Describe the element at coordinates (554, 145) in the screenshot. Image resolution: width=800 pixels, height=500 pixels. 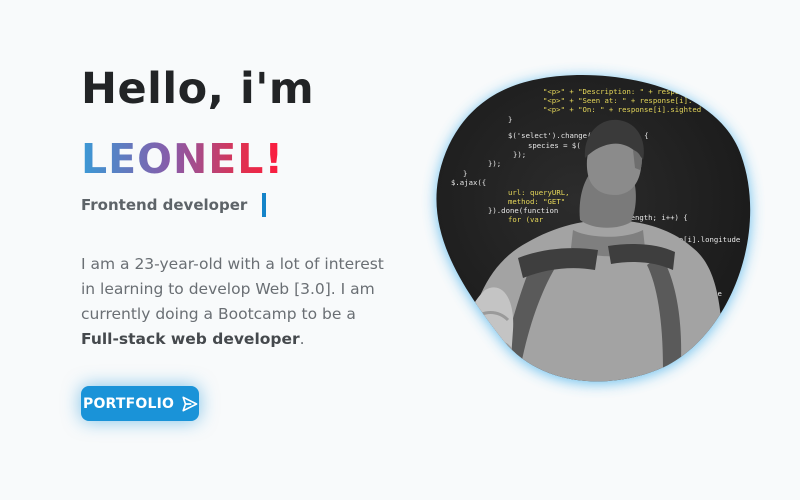
I see `code-snippet-line: species = $(` at that location.